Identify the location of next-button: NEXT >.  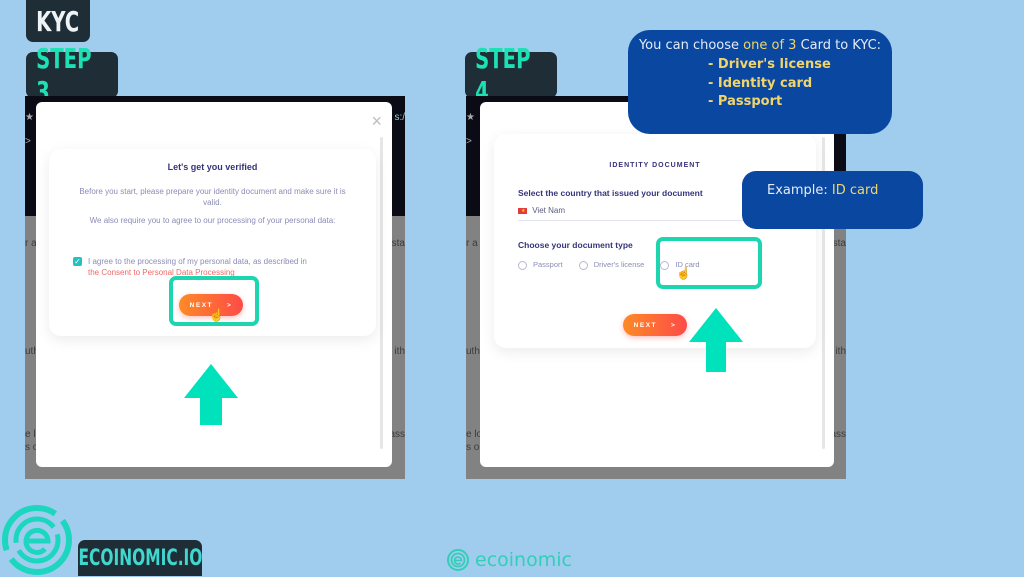
(655, 325).